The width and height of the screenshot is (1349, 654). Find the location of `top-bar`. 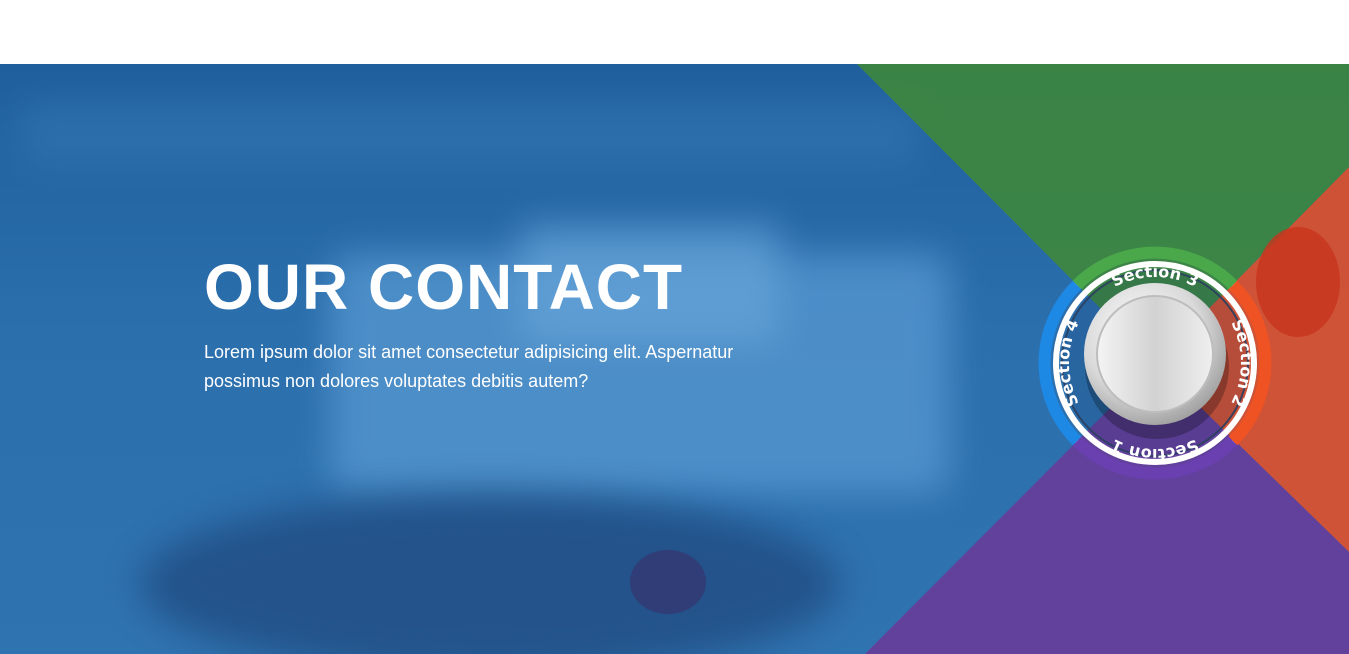

top-bar is located at coordinates (674, 32).